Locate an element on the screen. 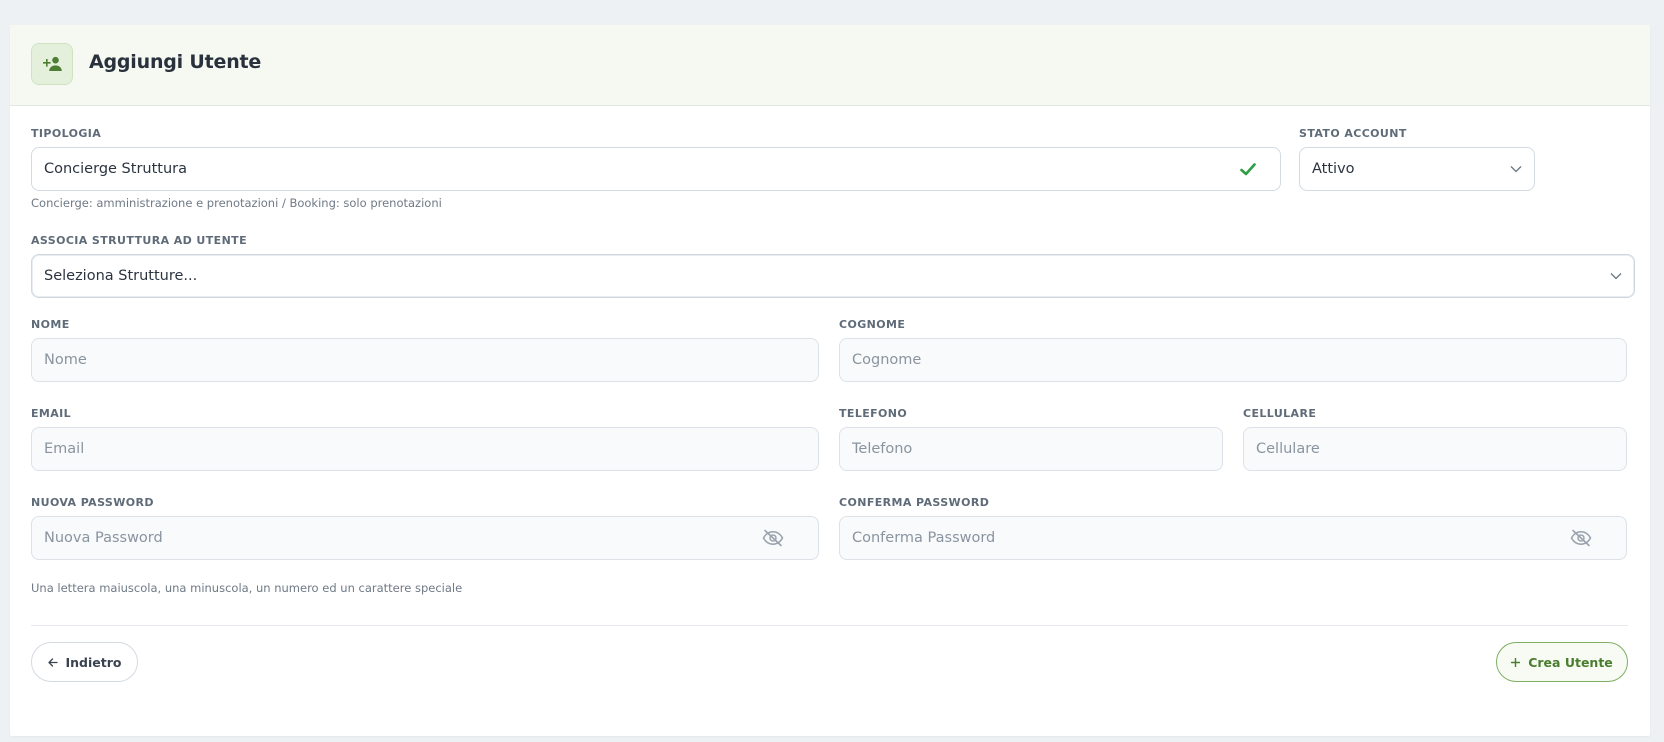 This screenshot has height=742, width=1664. email-input: Email is located at coordinates (425, 449).